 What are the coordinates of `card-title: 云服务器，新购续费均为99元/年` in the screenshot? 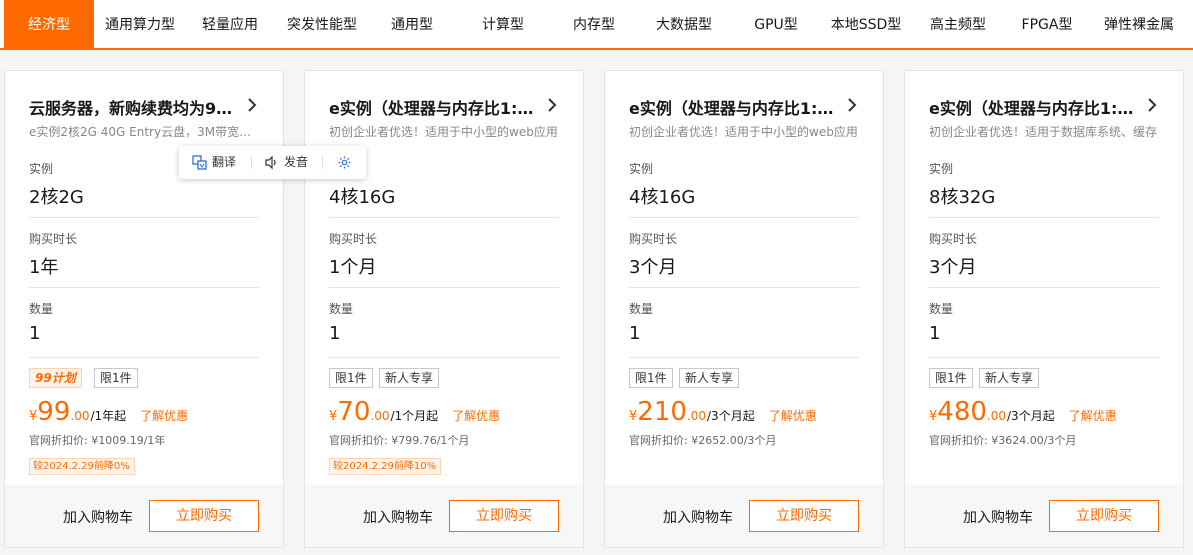 It's located at (131, 107).